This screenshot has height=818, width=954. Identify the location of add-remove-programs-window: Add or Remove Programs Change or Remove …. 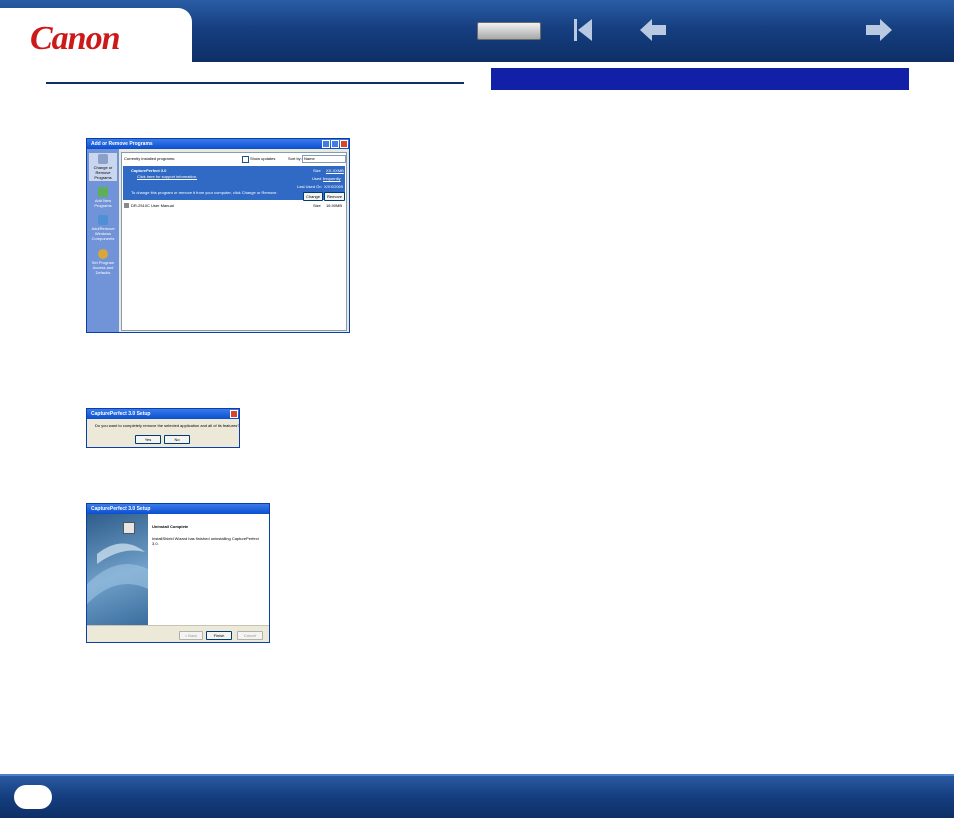
(218, 235).